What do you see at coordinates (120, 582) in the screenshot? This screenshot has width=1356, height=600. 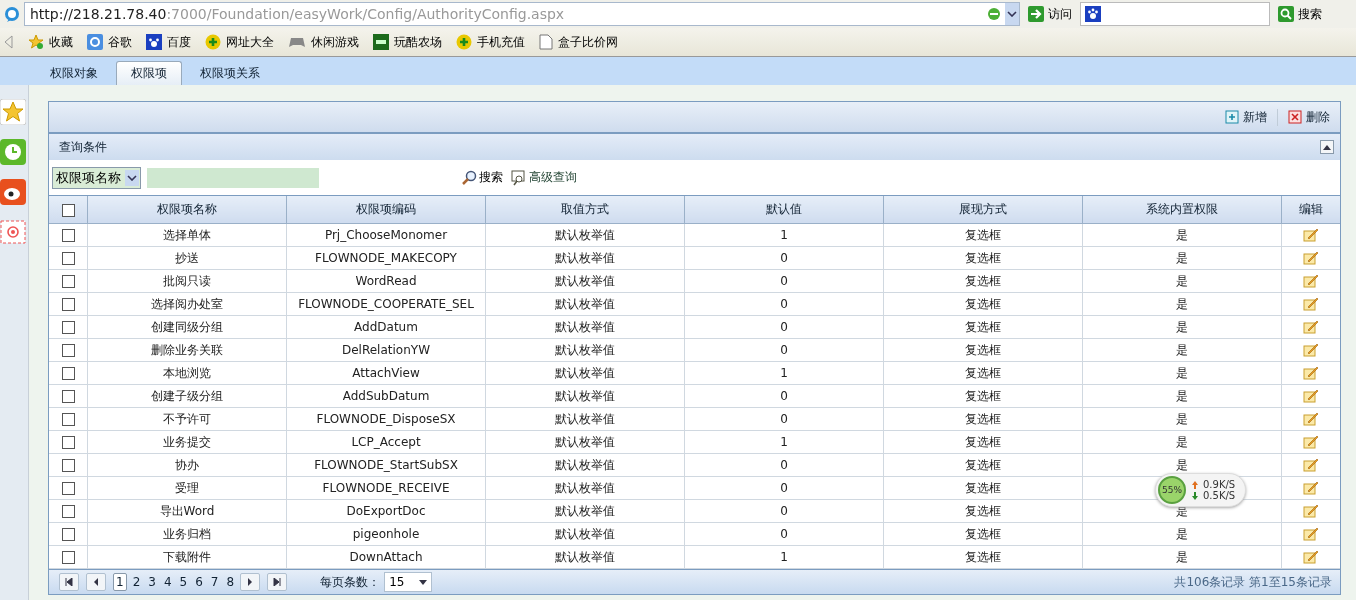 I see `page-link: 1` at bounding box center [120, 582].